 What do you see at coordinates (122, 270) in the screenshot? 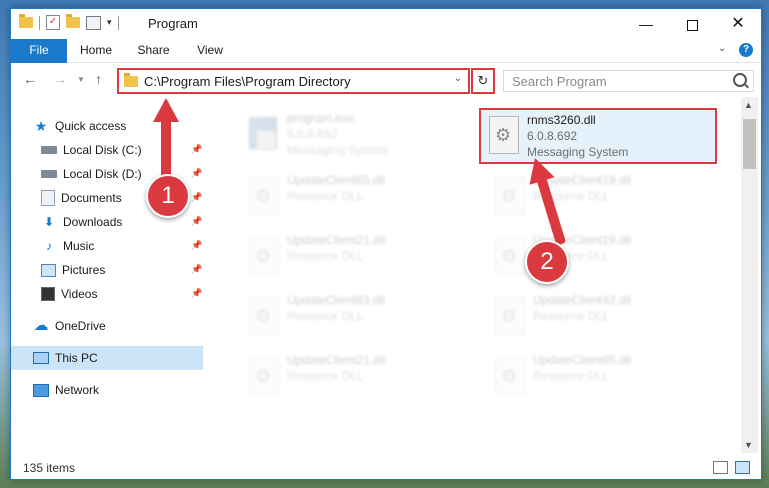
I see `sidebar-item-pictures: Pictures 📌` at bounding box center [122, 270].